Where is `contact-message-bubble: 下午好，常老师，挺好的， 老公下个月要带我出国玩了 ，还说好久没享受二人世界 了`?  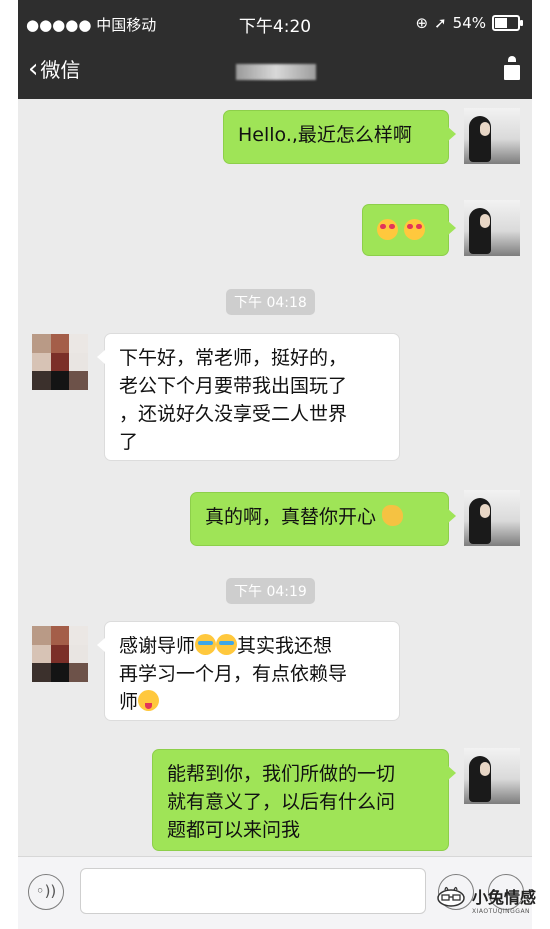 contact-message-bubble: 下午好，常老师，挺好的， 老公下个月要带我出国玩了 ，还说好久没享受二人世界 了 is located at coordinates (248, 397).